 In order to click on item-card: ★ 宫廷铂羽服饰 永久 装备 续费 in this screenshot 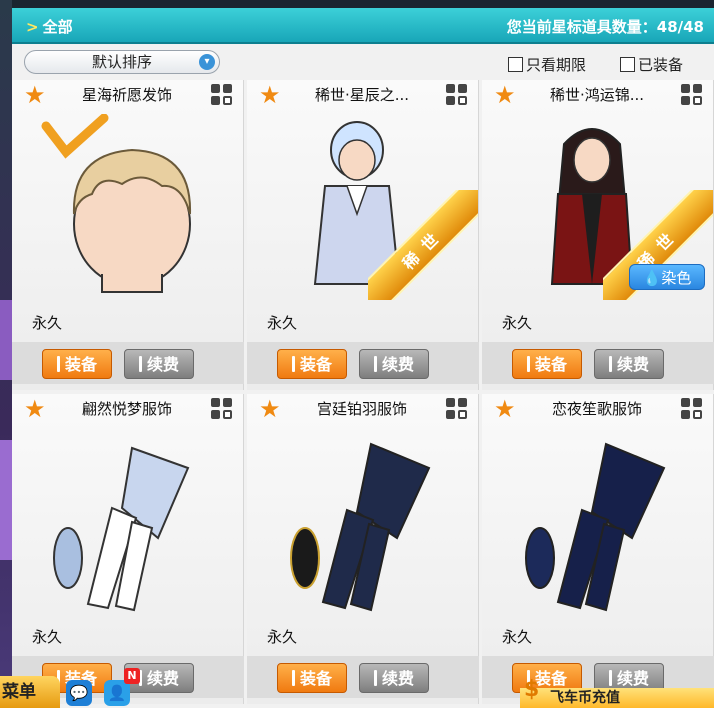, I will do `click(363, 549)`.